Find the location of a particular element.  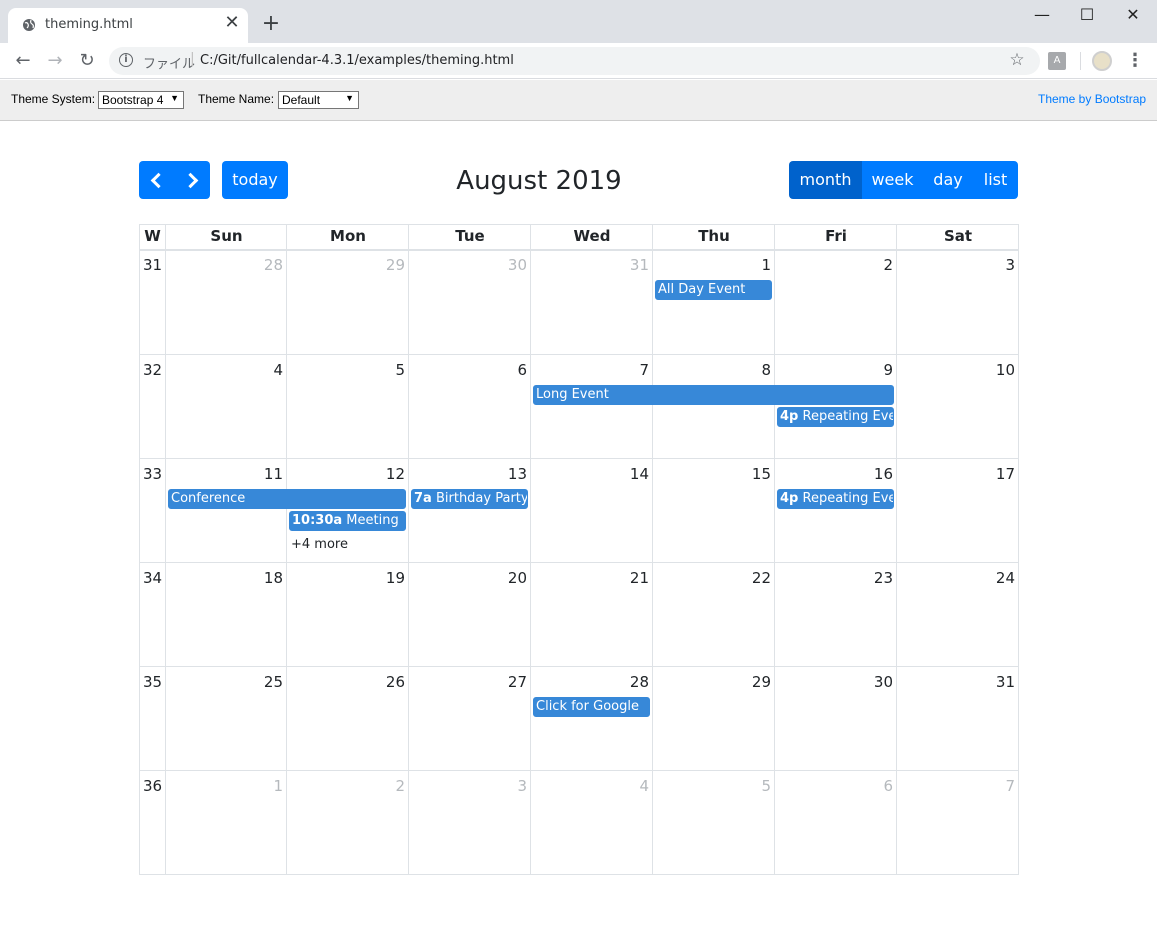

day-number: 25 is located at coordinates (228, 682).